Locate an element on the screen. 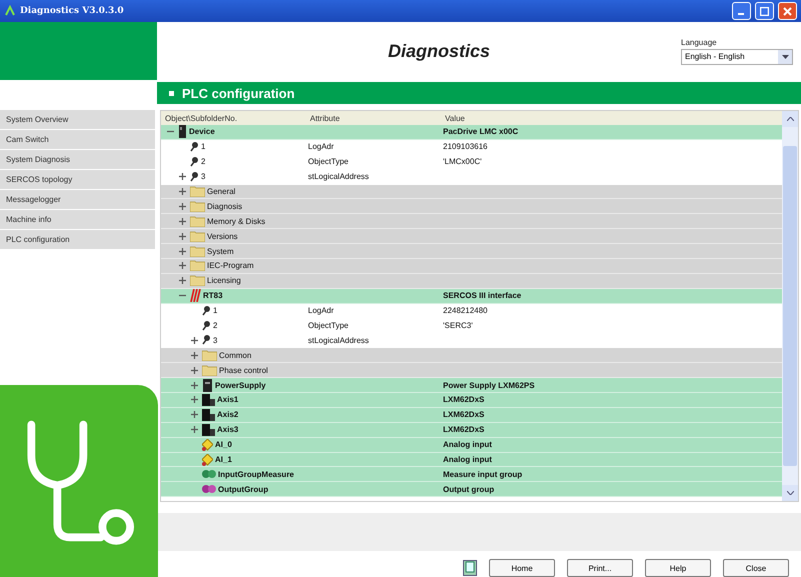 Image resolution: width=801 pixels, height=577 pixels. object-name: Phase control is located at coordinates (243, 370).